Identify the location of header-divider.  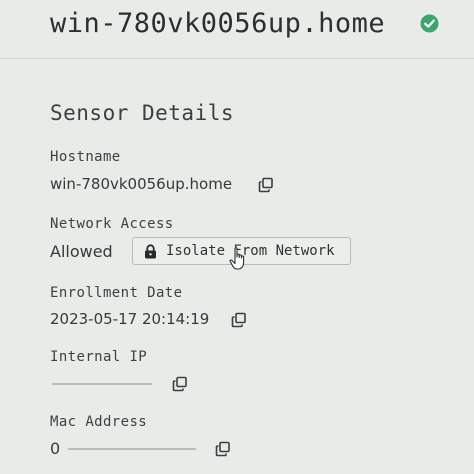
(237, 58).